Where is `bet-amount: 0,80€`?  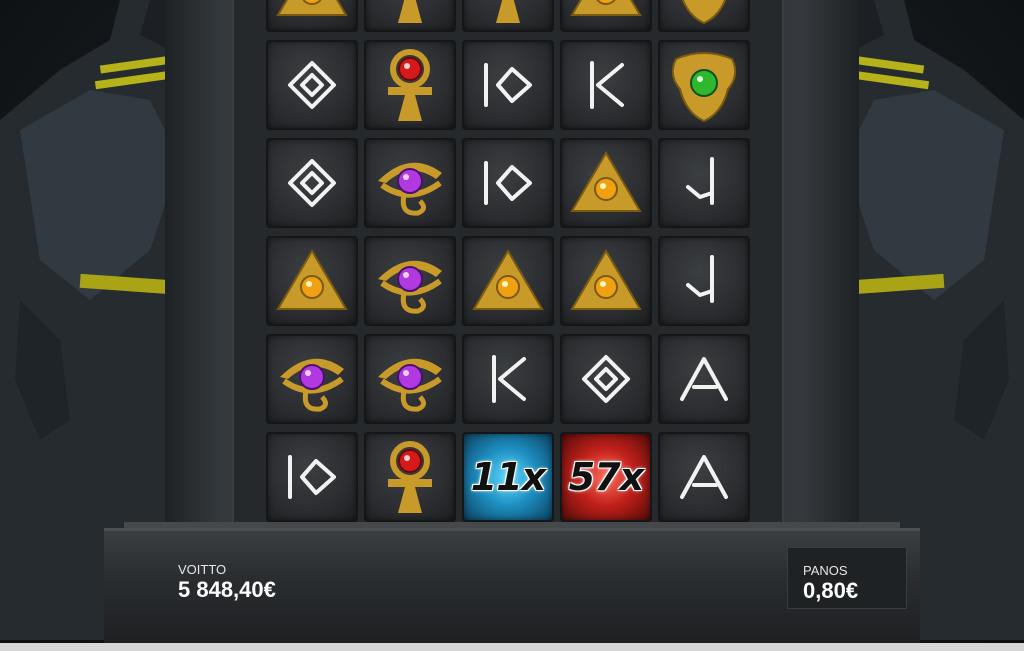 bet-amount: 0,80€ is located at coordinates (831, 590).